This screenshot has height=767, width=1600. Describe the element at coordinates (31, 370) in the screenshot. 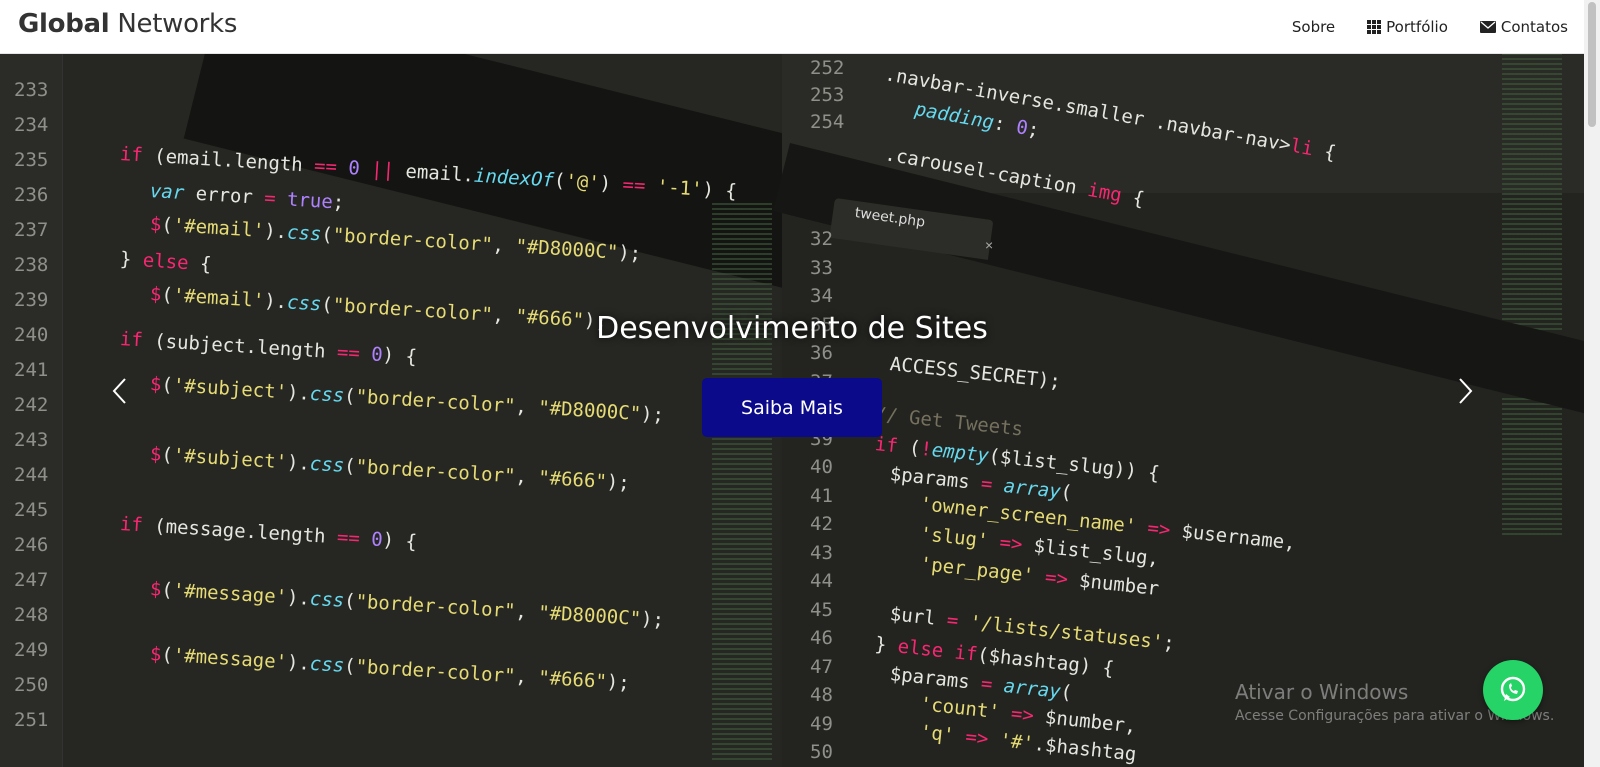

I see `line-number: 241` at that location.